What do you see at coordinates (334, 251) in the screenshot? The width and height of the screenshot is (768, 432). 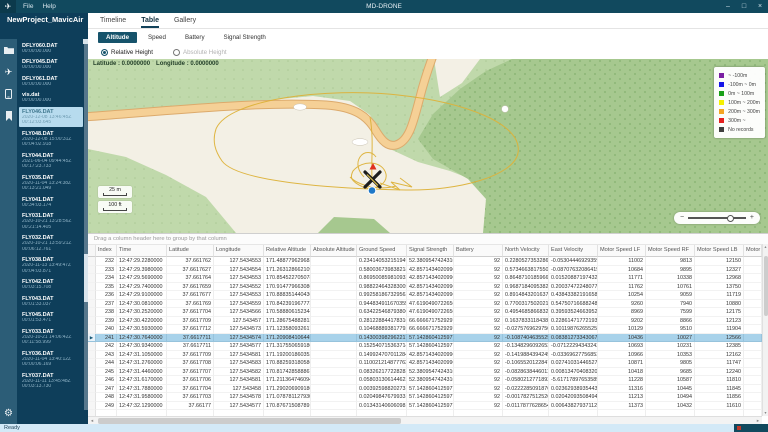 I see `column-header: Absolute Altitude` at bounding box center [334, 251].